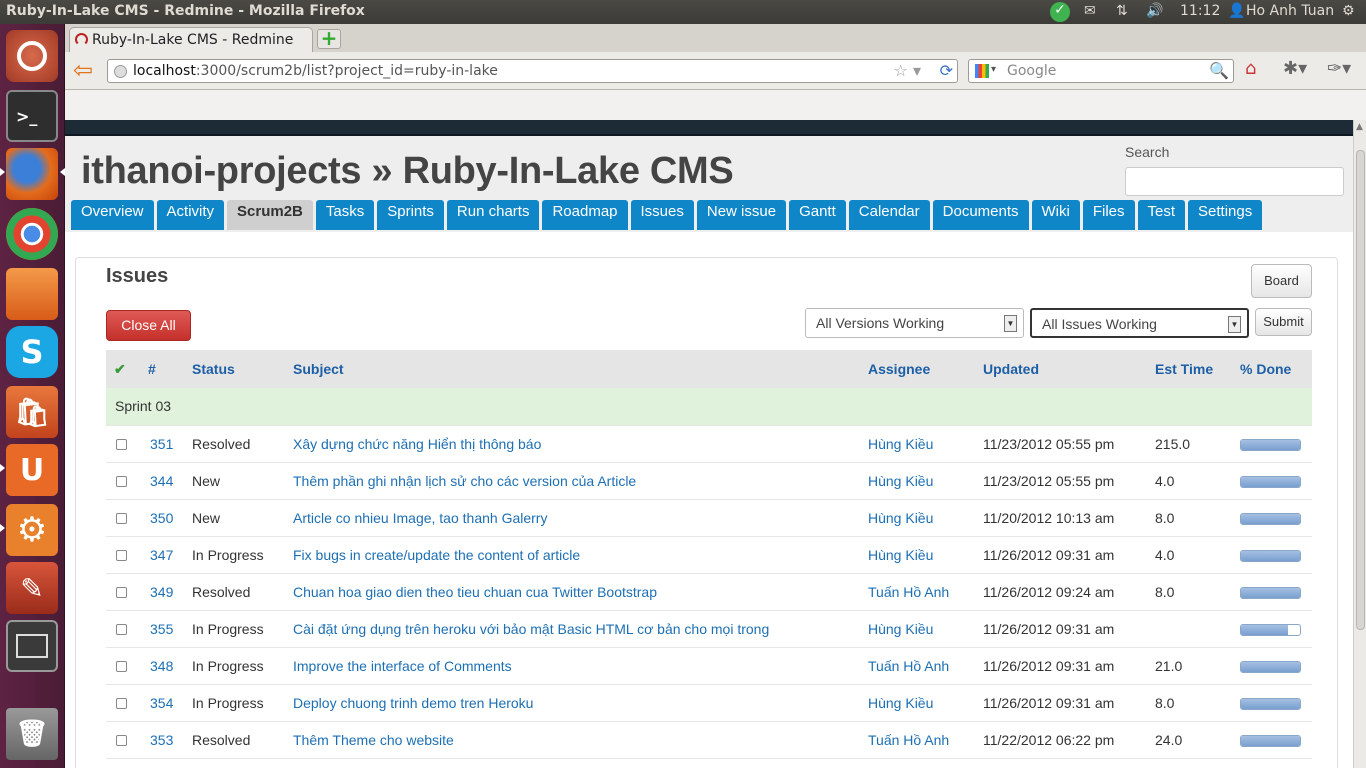  What do you see at coordinates (161, 444) in the screenshot?
I see `issue-id-link: 351` at bounding box center [161, 444].